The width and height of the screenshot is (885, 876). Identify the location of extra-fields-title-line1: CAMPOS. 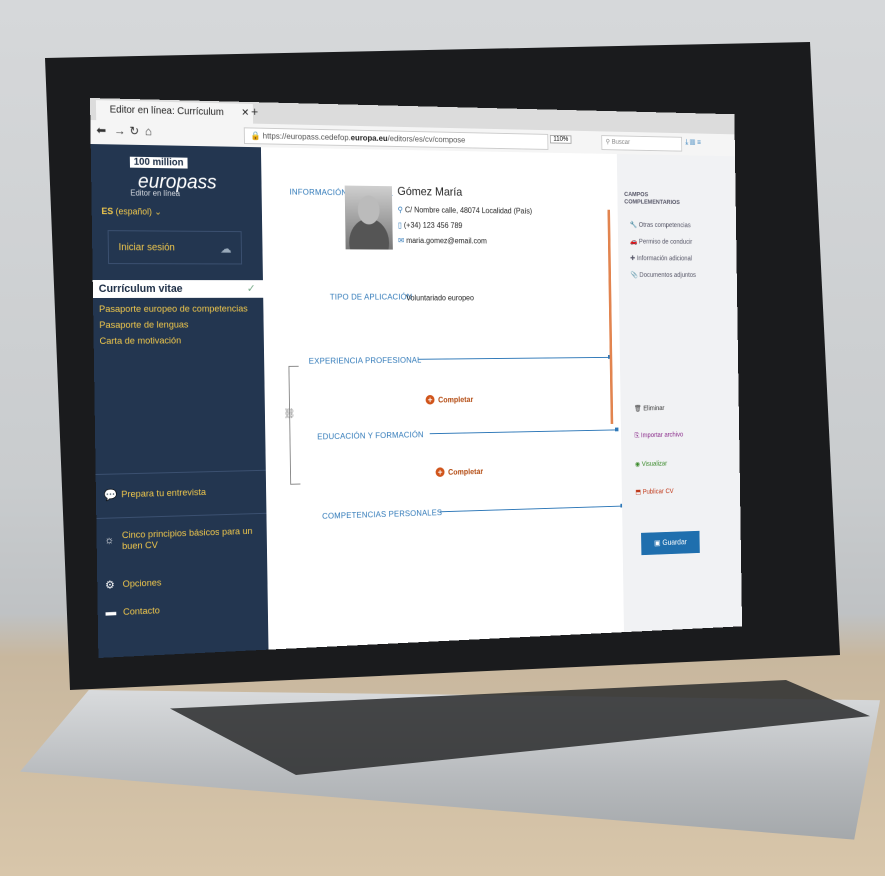
(636, 195).